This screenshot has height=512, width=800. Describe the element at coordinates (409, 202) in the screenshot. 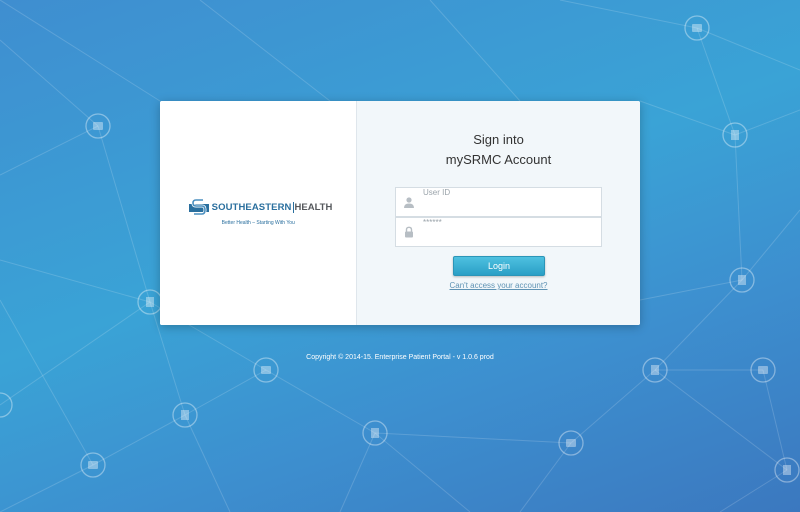

I see `user-icon` at that location.